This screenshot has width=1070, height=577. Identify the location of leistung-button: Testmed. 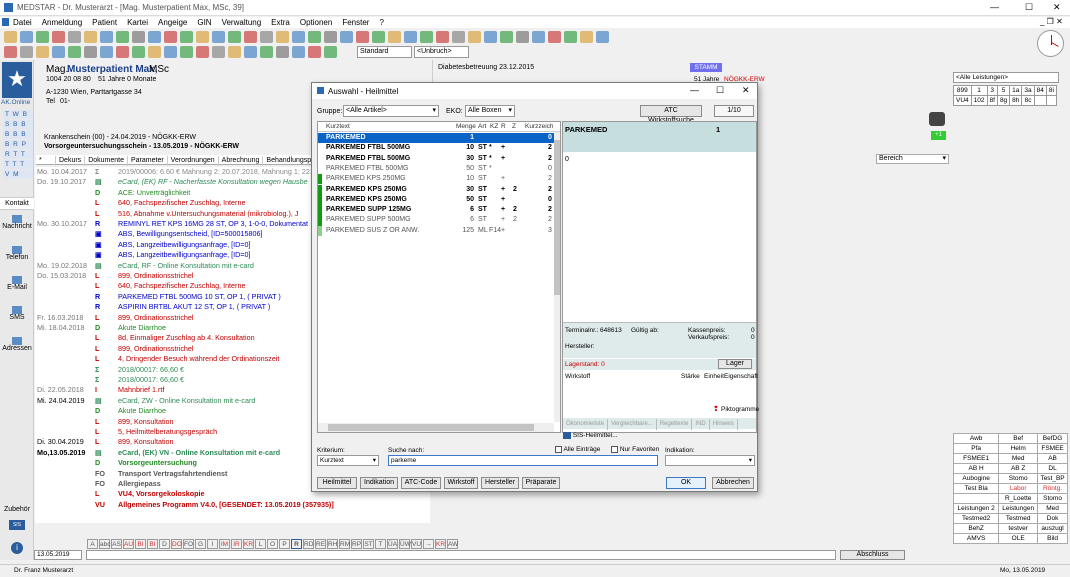
(1018, 518).